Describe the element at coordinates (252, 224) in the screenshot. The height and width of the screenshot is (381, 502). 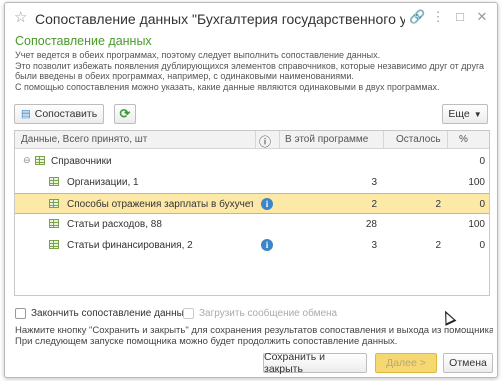
I see `table-row: Статьи расходов, 88 28 100` at that location.